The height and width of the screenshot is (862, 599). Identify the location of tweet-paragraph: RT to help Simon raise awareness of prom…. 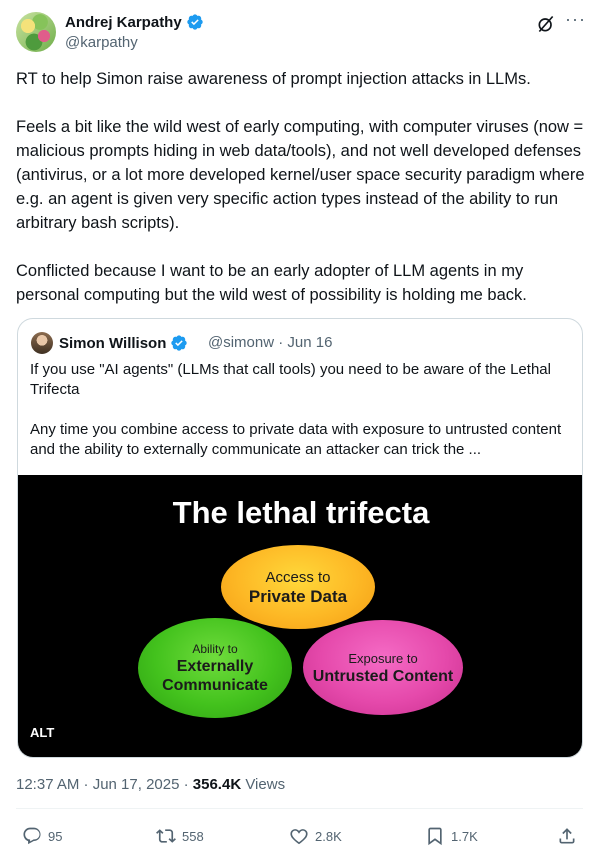
(273, 79).